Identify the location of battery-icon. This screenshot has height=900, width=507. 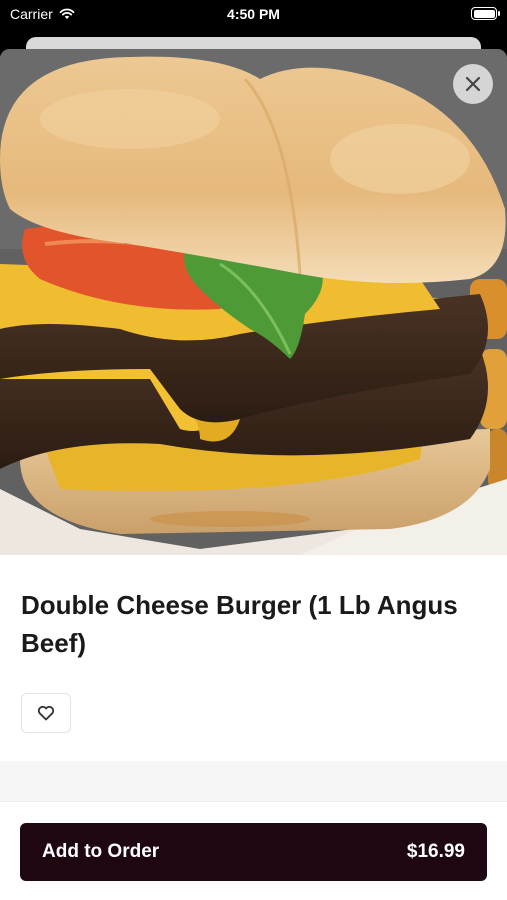
(485, 13).